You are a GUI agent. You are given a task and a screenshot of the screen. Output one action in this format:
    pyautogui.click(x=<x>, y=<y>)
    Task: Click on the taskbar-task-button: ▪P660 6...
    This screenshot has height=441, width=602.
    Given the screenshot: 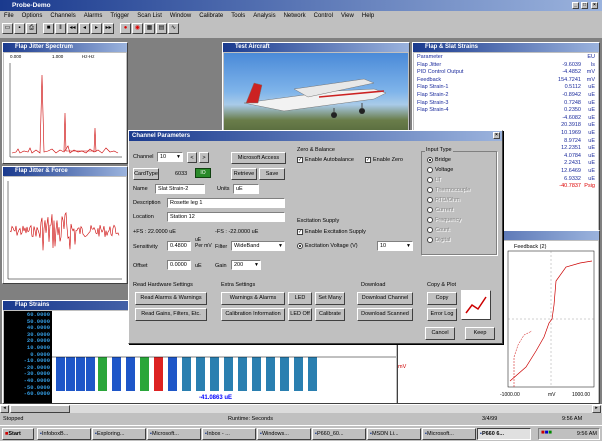 What is the action you would take?
    pyautogui.click(x=504, y=434)
    